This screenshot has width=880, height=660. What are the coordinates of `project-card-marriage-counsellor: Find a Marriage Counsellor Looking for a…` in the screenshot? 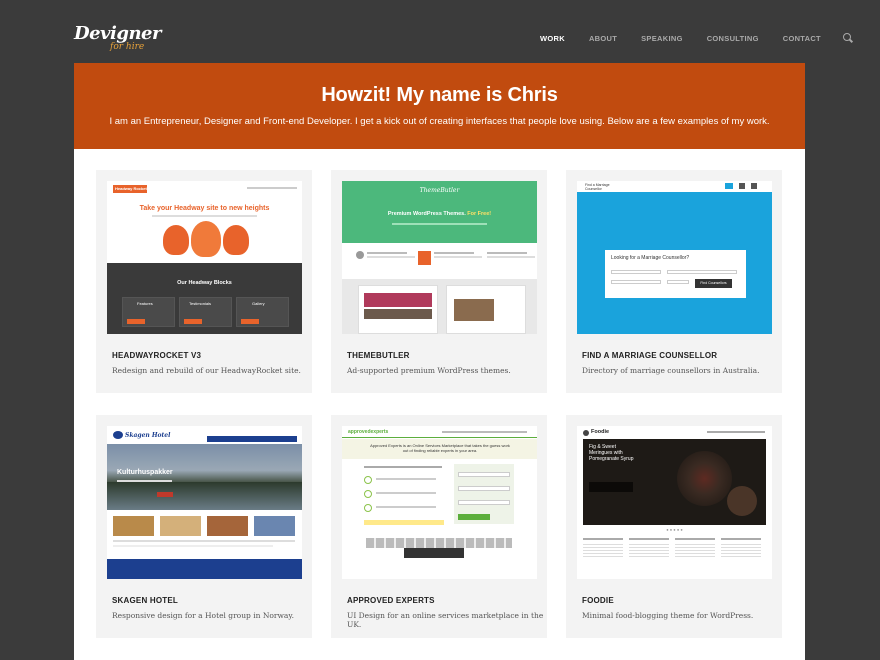 It's located at (674, 281).